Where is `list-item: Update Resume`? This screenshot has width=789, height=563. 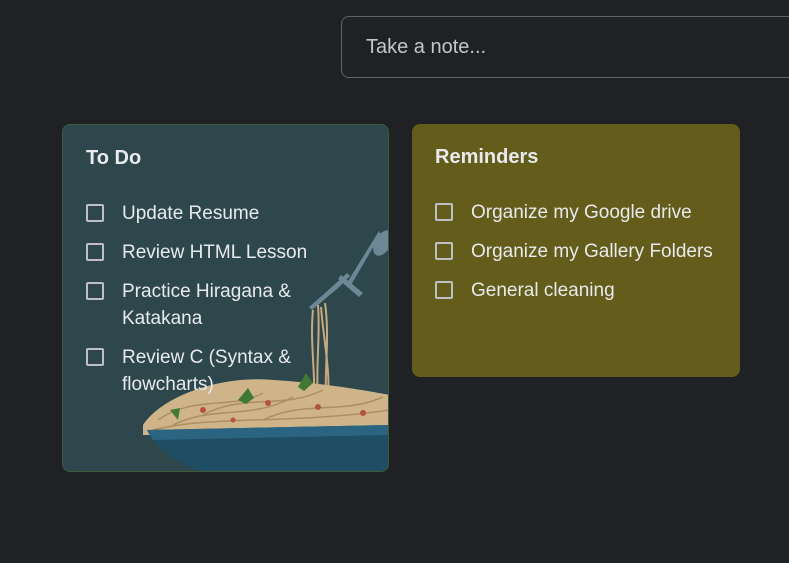 list-item: Update Resume is located at coordinates (232, 213).